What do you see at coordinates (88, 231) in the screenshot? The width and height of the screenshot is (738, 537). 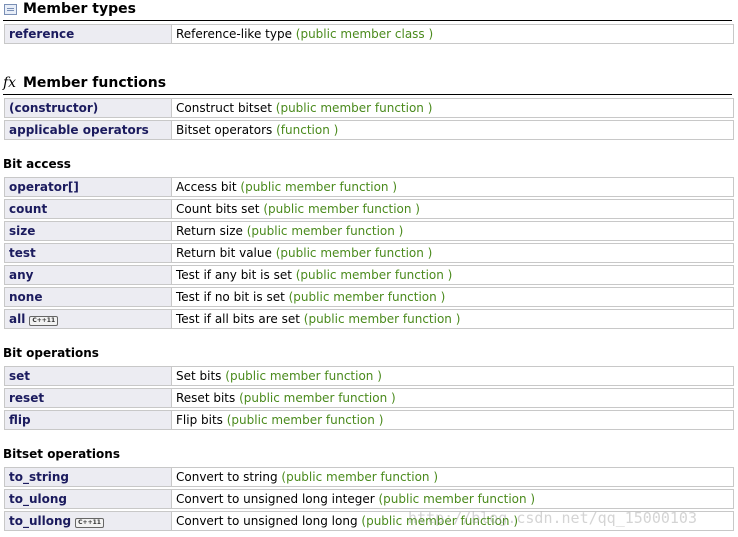 I see `member-link: size` at bounding box center [88, 231].